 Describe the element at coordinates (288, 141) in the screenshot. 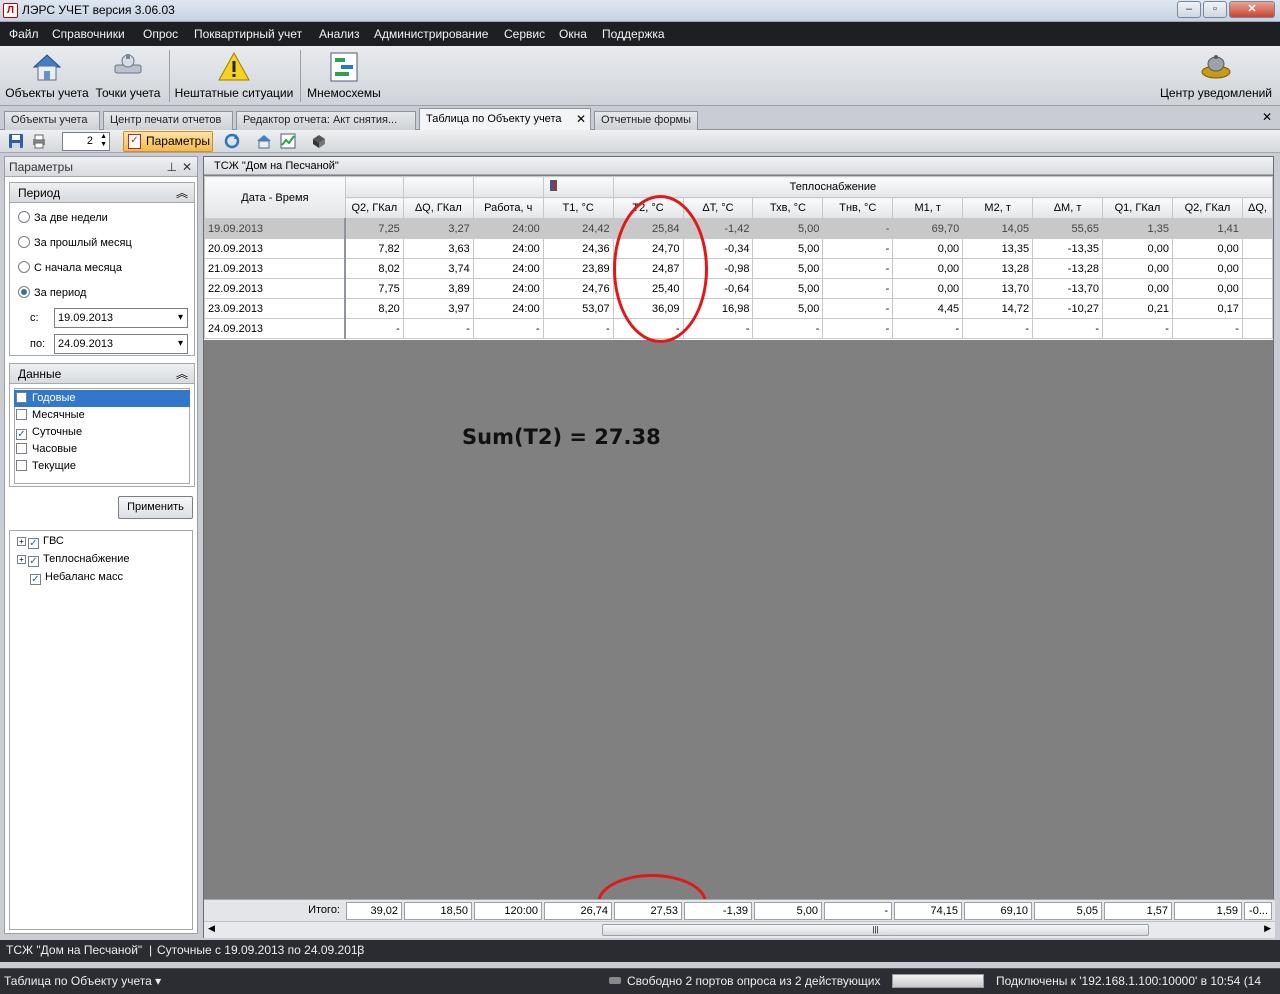

I see `chart-icon` at that location.